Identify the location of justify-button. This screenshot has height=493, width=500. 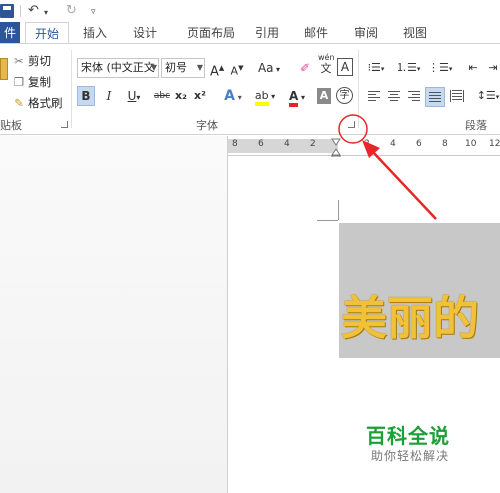
(435, 97).